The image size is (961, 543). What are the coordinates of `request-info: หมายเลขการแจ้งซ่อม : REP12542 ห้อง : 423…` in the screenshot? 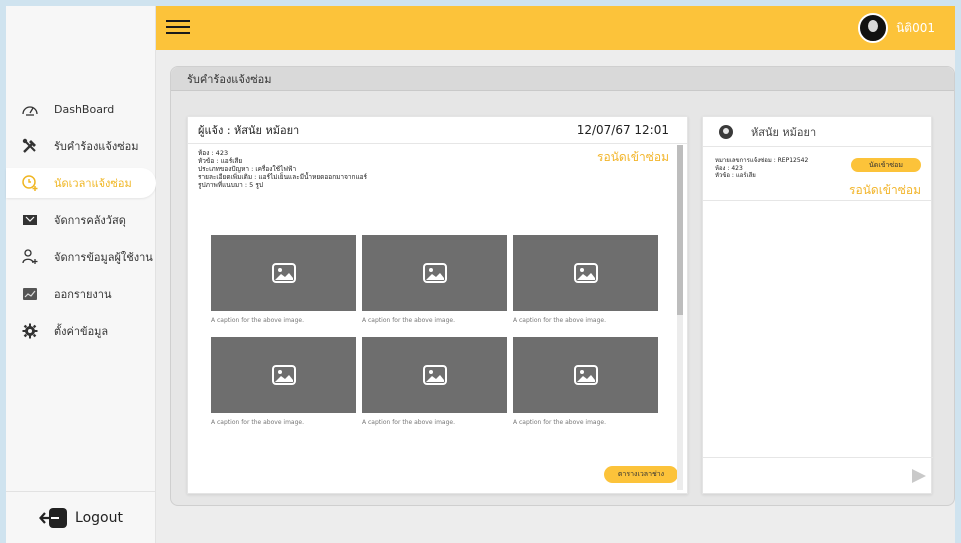 It's located at (761, 168).